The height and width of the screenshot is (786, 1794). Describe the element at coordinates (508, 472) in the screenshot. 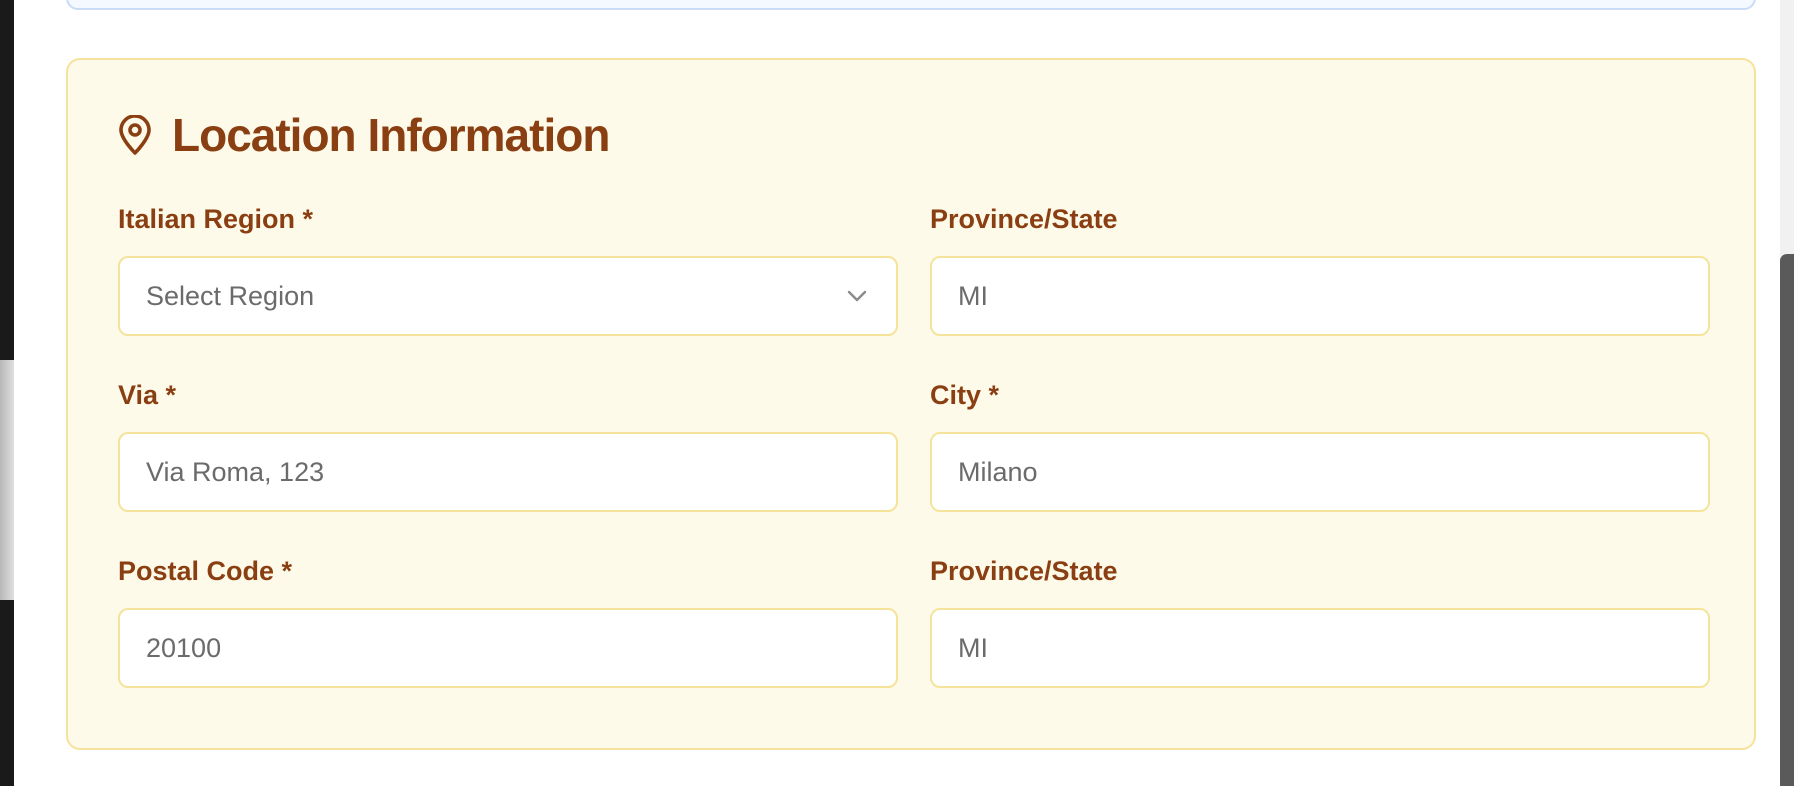

I see `via-input: Via Roma, 123` at that location.